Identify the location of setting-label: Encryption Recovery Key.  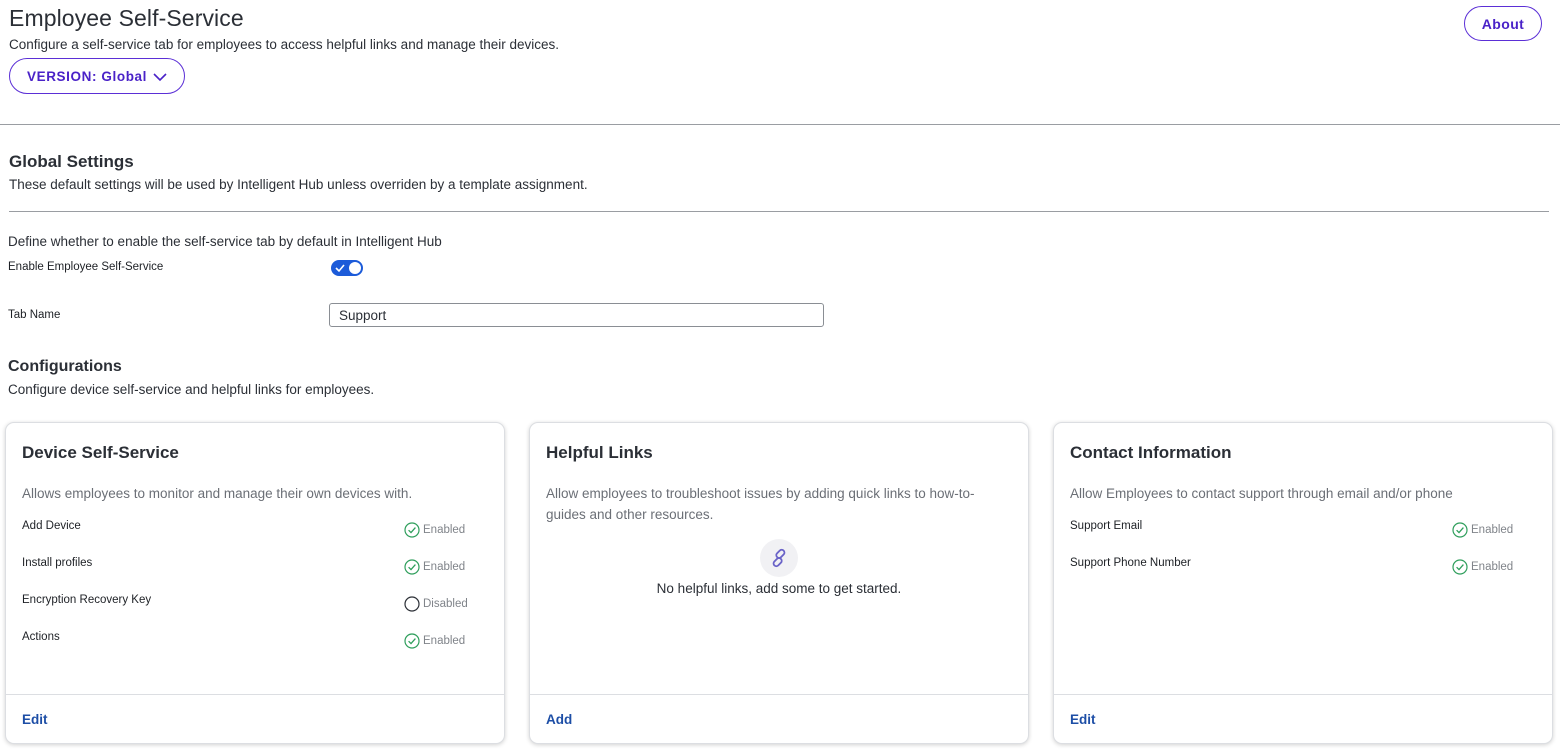
(87, 600).